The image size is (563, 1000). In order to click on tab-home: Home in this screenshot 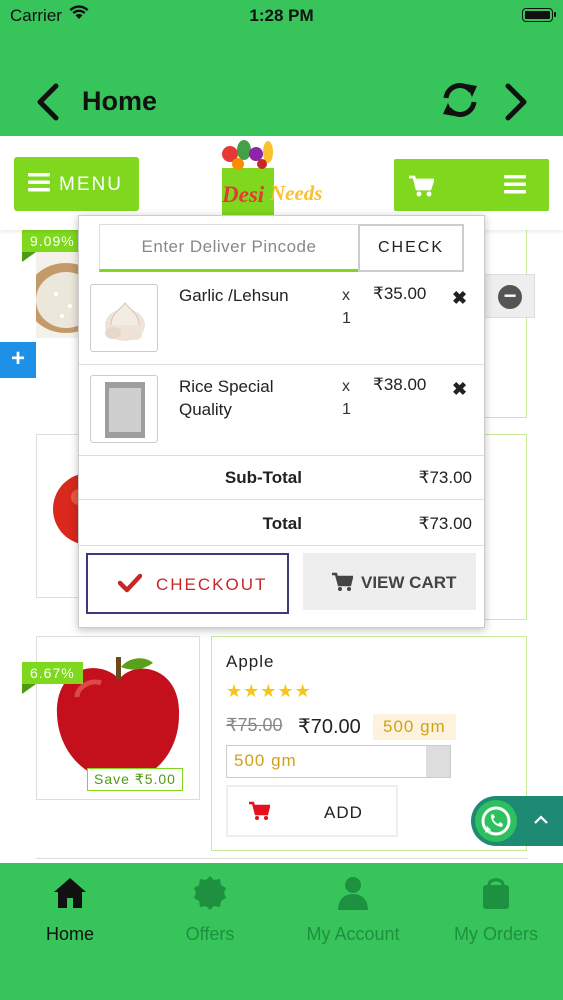, I will do `click(70, 931)`.